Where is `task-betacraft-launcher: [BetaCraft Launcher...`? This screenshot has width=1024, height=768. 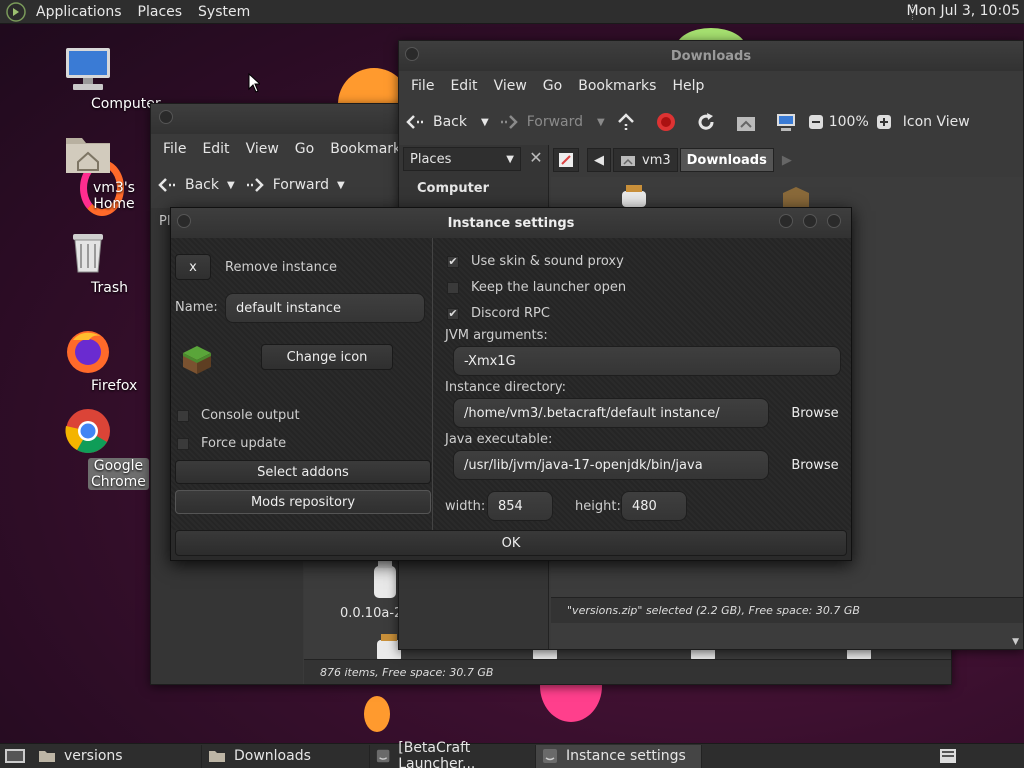 task-betacraft-launcher: [BetaCraft Launcher... is located at coordinates (453, 754).